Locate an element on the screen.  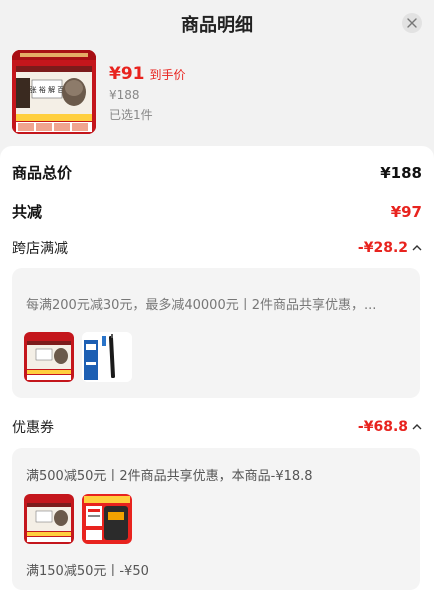
sheet-header: 商品明细 is located at coordinates (217, 22).